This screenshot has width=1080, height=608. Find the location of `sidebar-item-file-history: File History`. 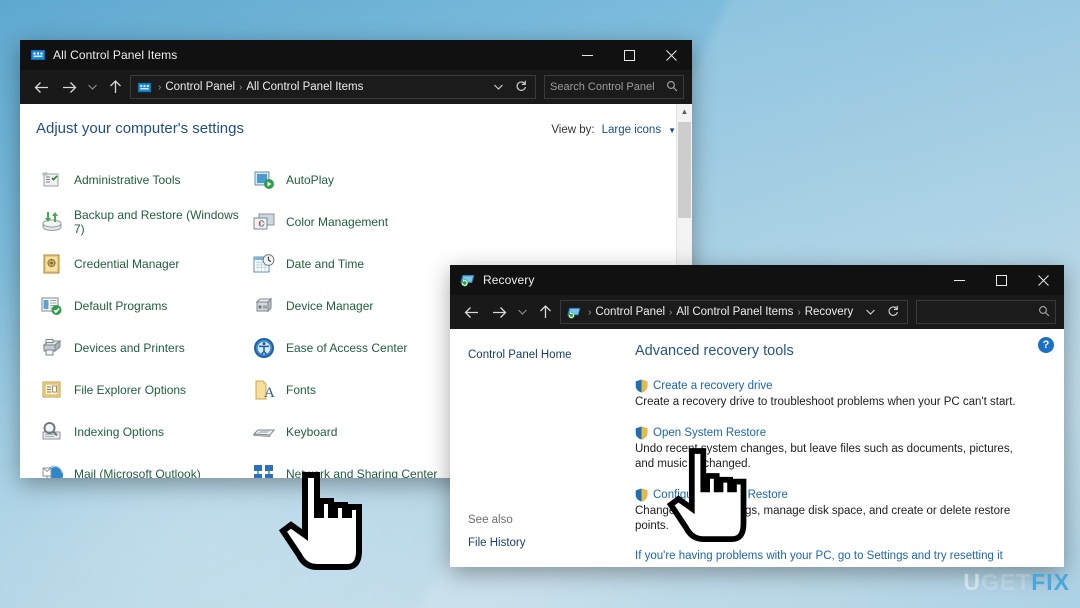

sidebar-item-file-history: File History is located at coordinates (546, 543).